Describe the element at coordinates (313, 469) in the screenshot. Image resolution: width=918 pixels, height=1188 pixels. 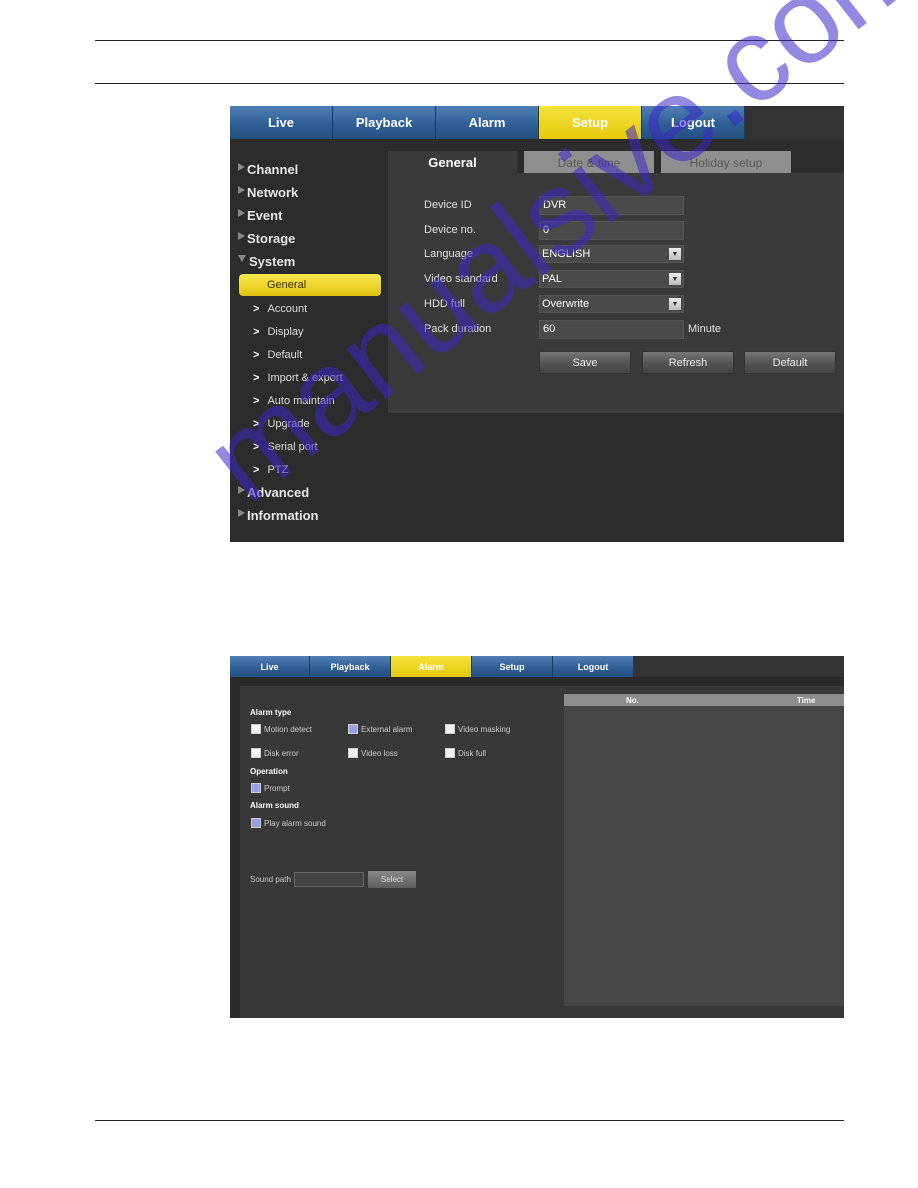
I see `sidebar-sub-ptz: > PTZ` at that location.